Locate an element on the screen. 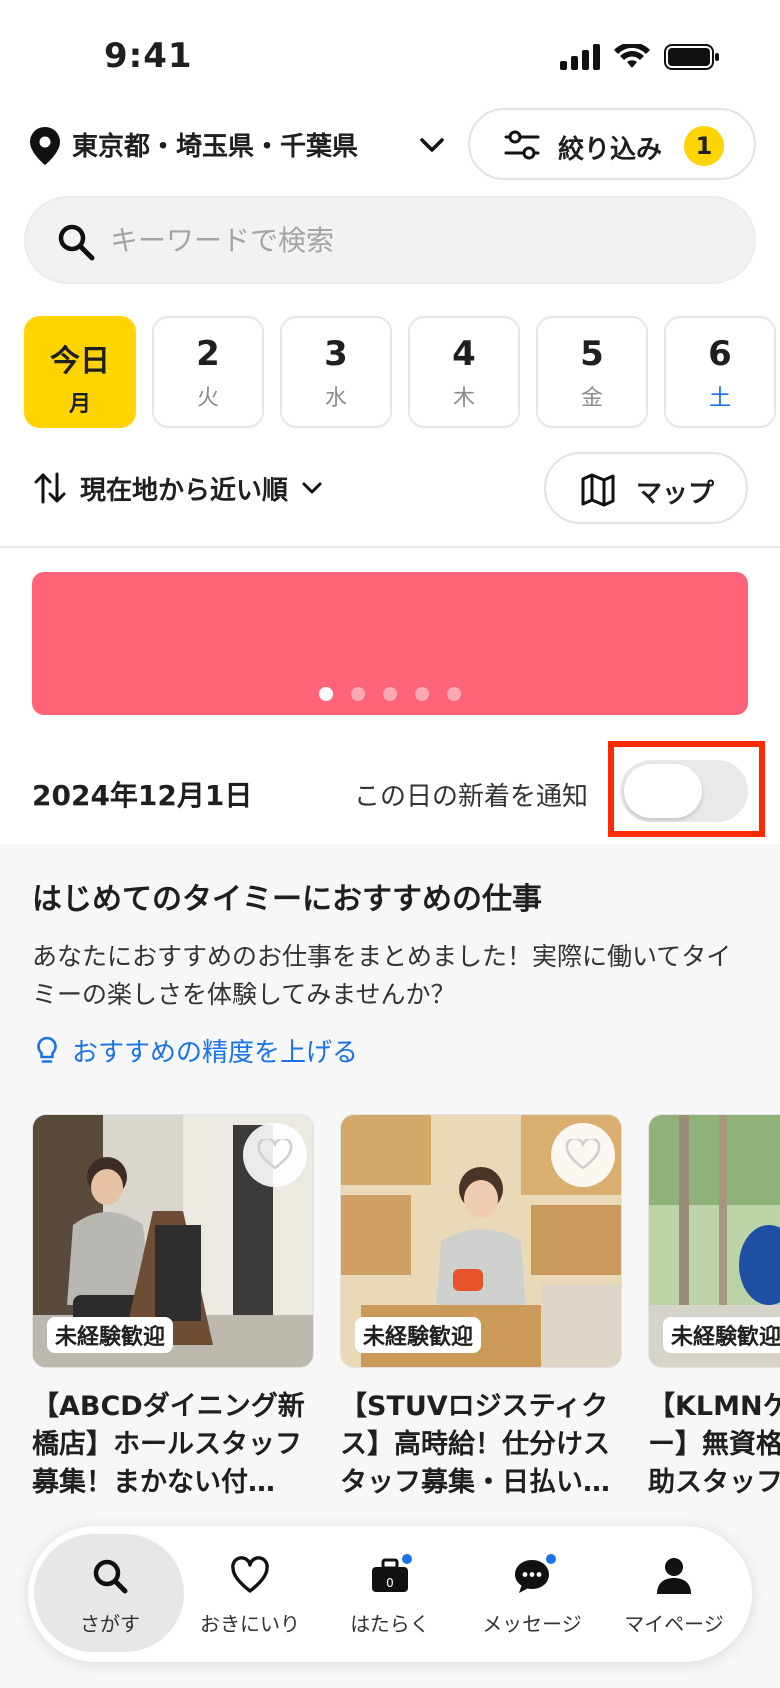  location-pin-icon is located at coordinates (45, 146).